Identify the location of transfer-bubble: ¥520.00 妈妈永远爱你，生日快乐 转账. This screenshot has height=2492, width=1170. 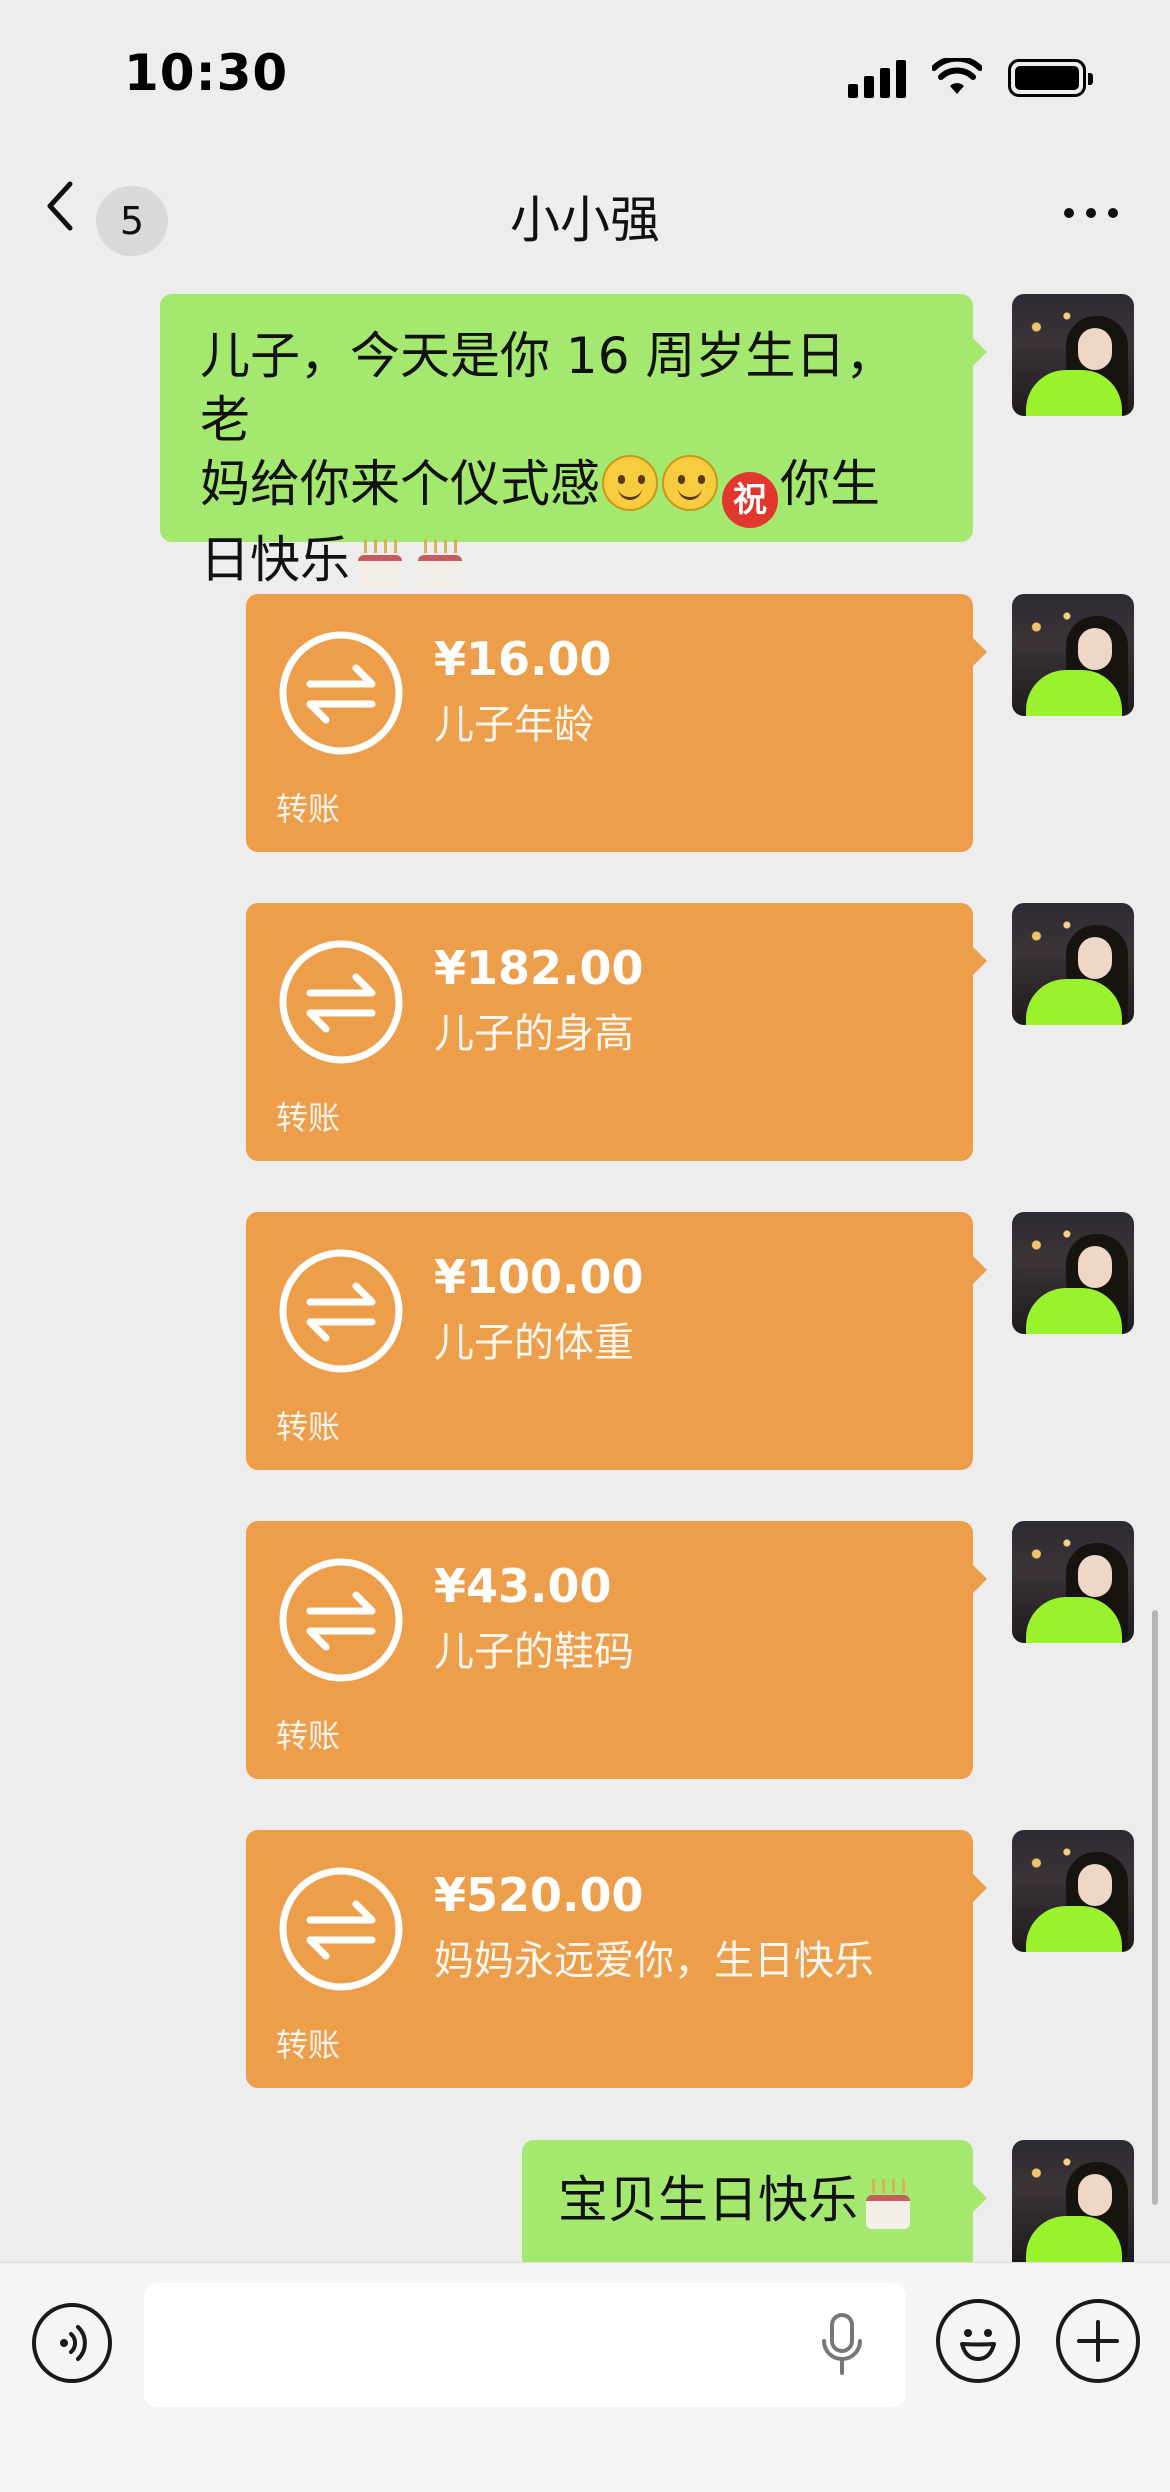
(616, 1959).